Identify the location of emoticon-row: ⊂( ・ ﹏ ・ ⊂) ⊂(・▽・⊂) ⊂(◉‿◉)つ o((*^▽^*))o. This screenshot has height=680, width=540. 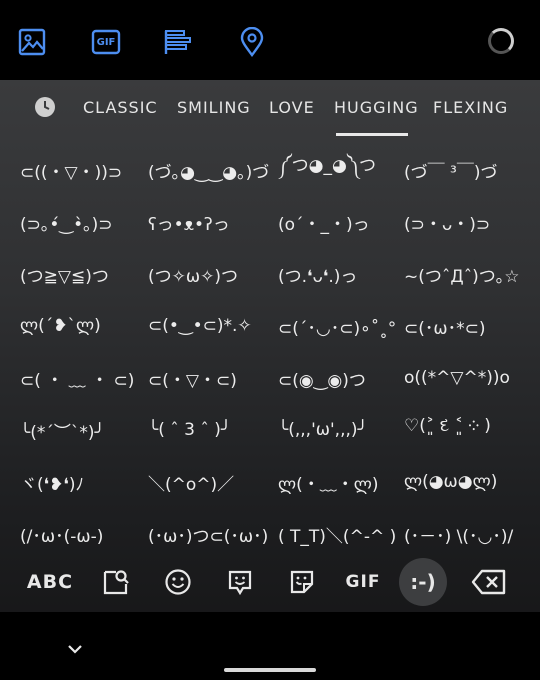
(270, 378).